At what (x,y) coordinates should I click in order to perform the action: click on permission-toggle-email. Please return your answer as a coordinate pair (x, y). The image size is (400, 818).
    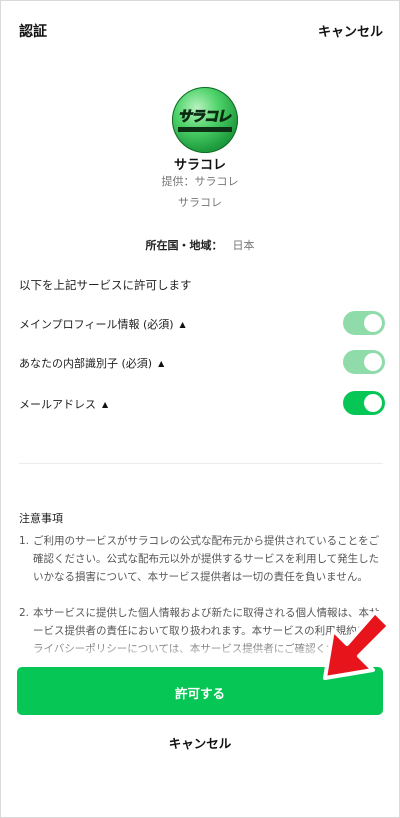
    Looking at the image, I should click on (364, 403).